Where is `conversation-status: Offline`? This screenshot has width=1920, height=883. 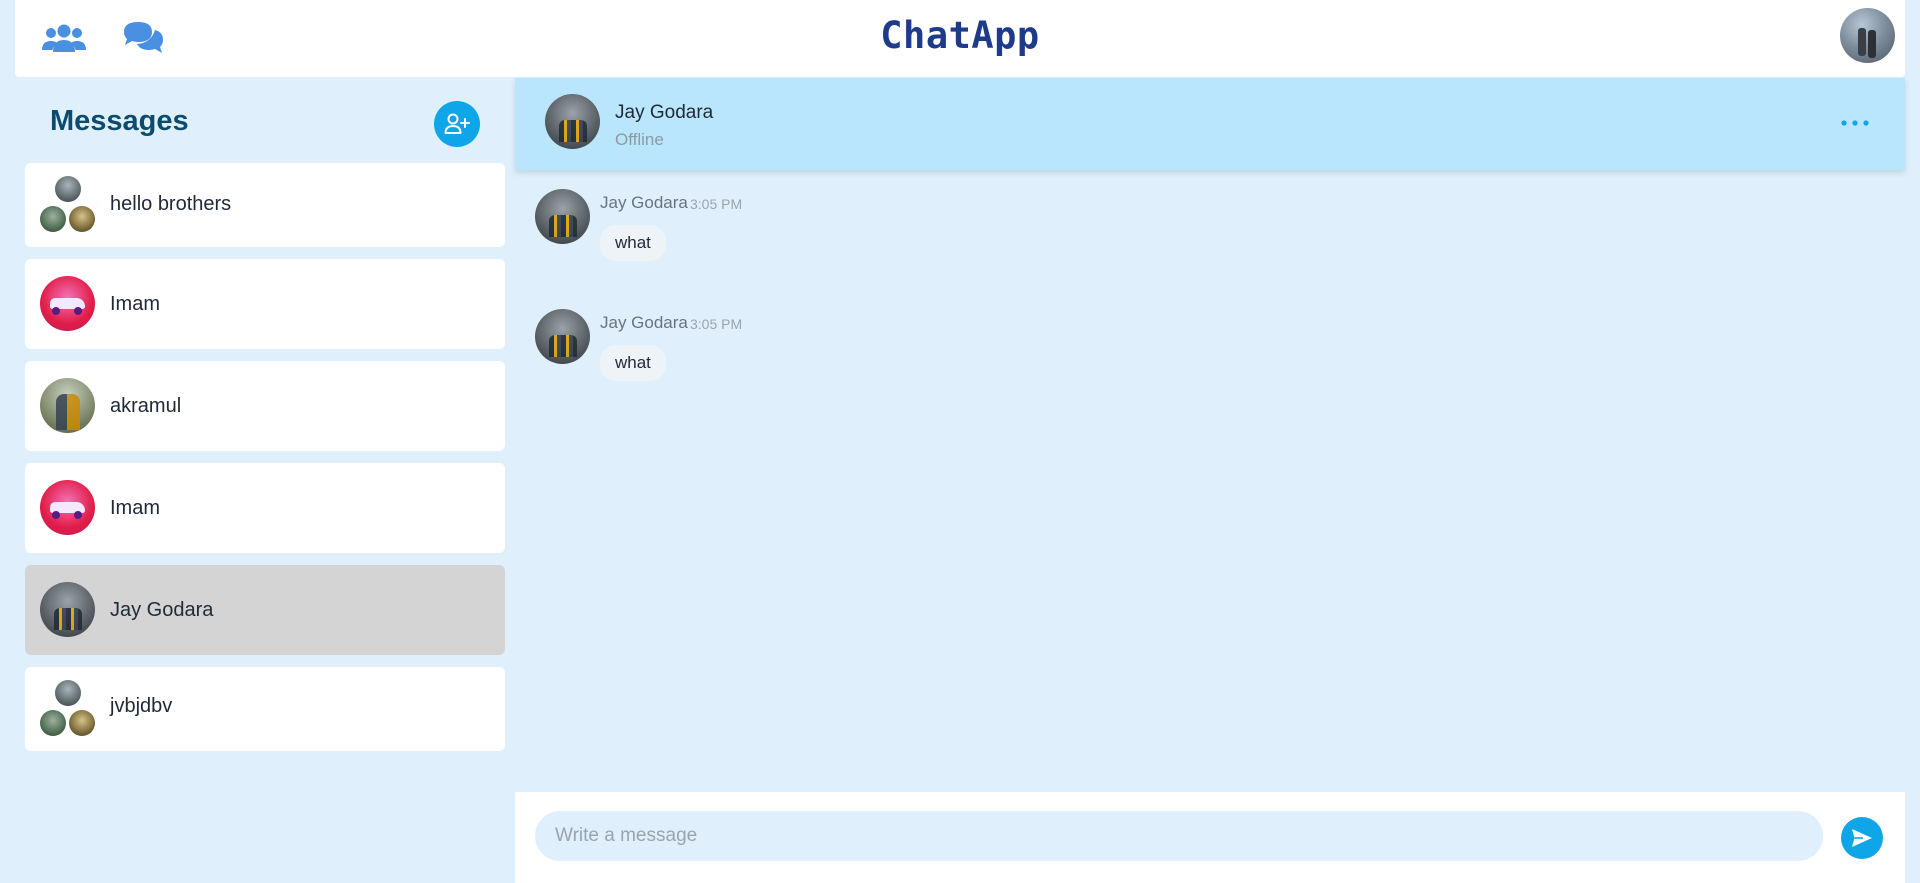
conversation-status: Offline is located at coordinates (639, 139).